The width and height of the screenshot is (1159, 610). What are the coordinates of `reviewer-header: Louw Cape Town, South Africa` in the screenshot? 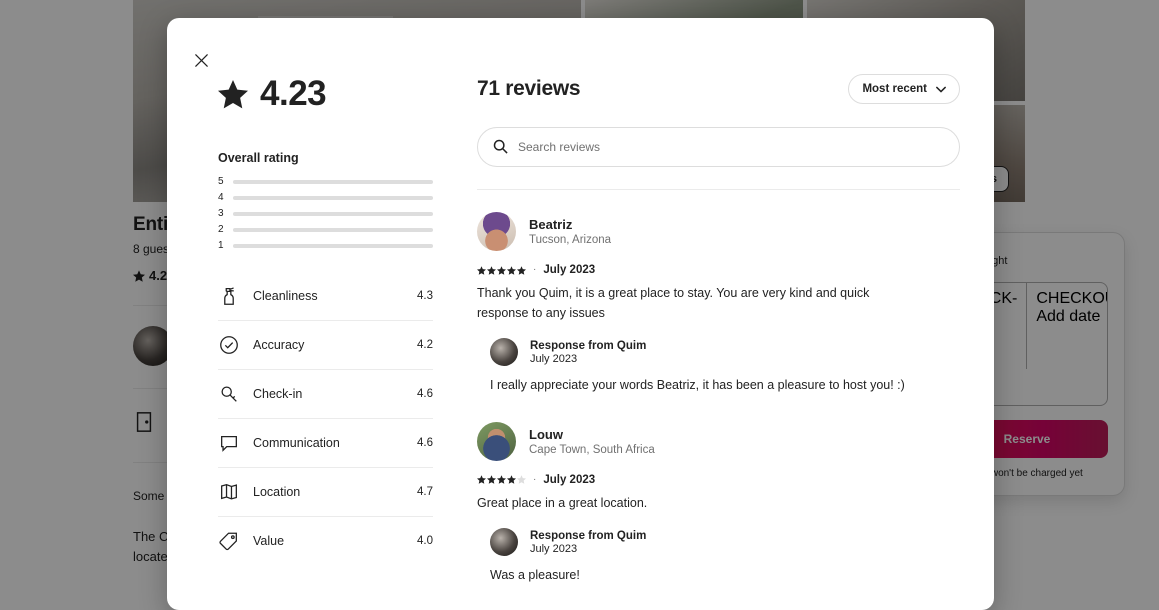 It's located at (718, 441).